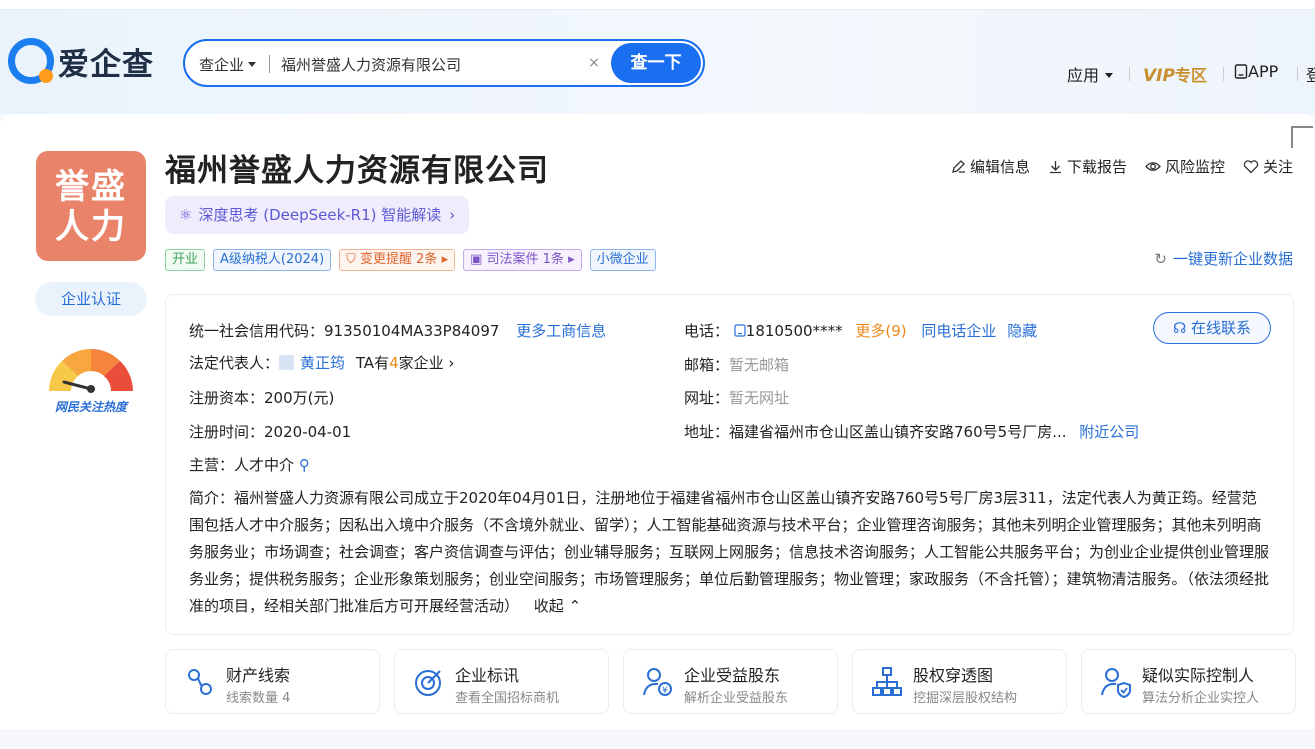 Image resolution: width=1315 pixels, height=749 pixels. I want to click on search-divider, so click(269, 64).